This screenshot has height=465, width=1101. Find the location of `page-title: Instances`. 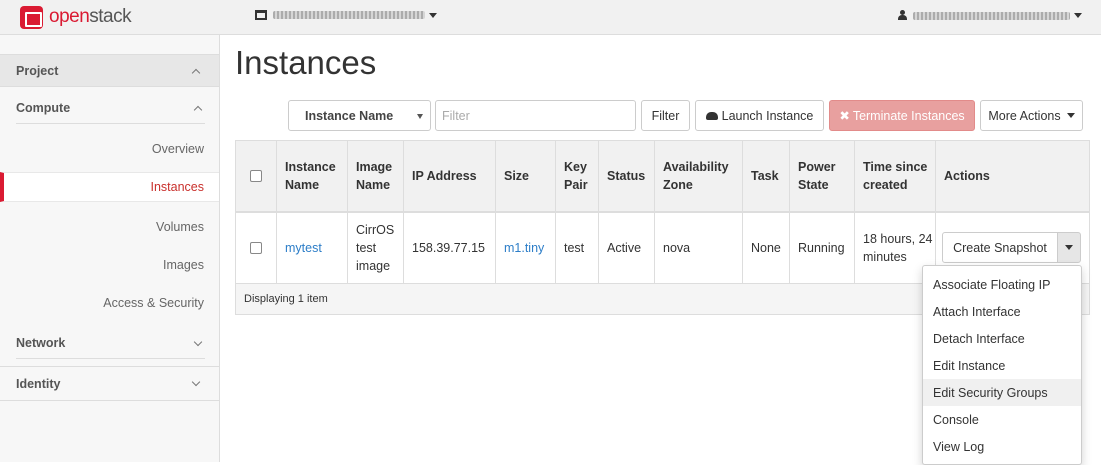

page-title: Instances is located at coordinates (306, 62).